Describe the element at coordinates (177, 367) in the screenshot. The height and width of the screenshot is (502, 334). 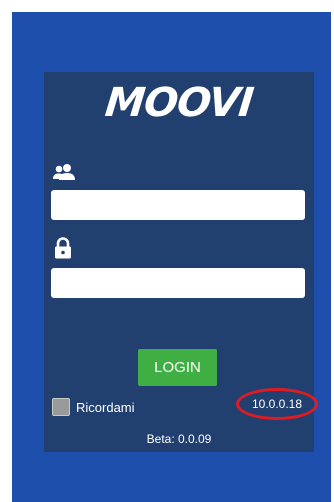
I see `login-button: LOGIN` at that location.